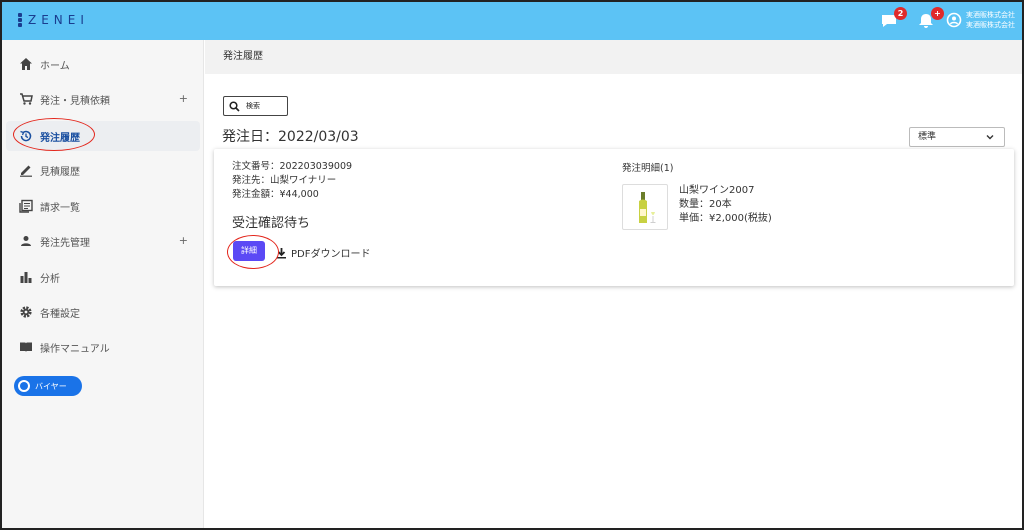 This screenshot has height=530, width=1024. I want to click on pdf-download-label: PDFダウンロード, so click(331, 254).